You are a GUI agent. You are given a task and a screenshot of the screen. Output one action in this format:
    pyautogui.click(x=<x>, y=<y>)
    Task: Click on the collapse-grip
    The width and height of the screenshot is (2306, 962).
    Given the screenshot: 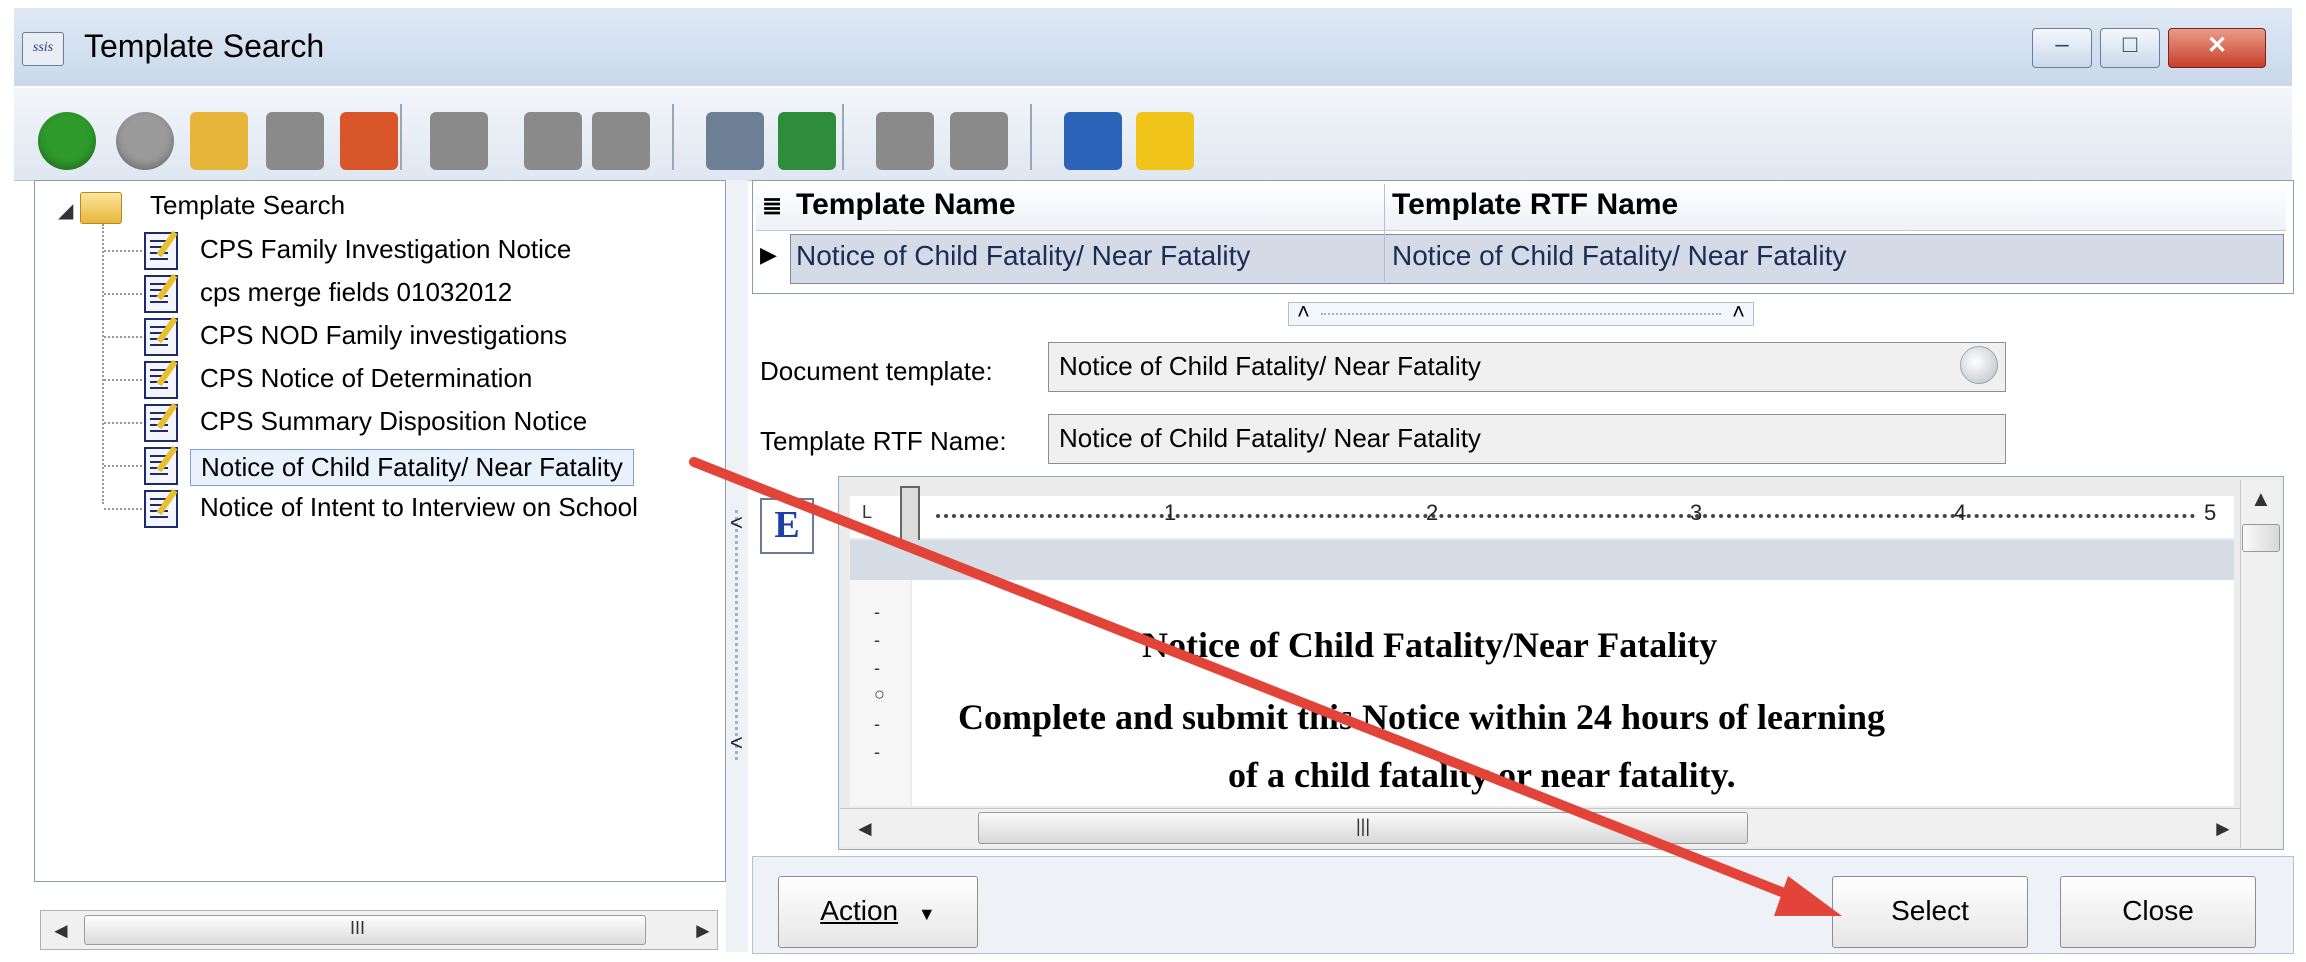 What is the action you would take?
    pyautogui.click(x=1521, y=314)
    